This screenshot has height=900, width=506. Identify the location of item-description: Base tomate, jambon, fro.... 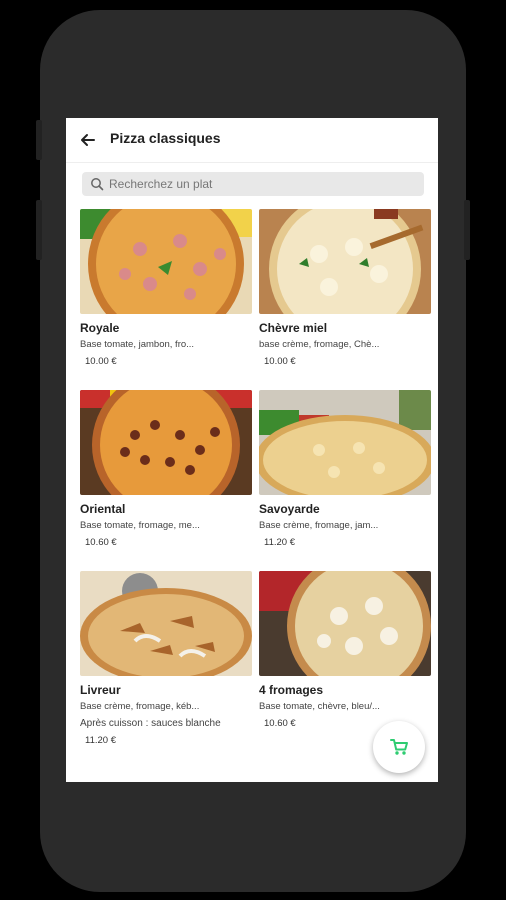
(137, 344).